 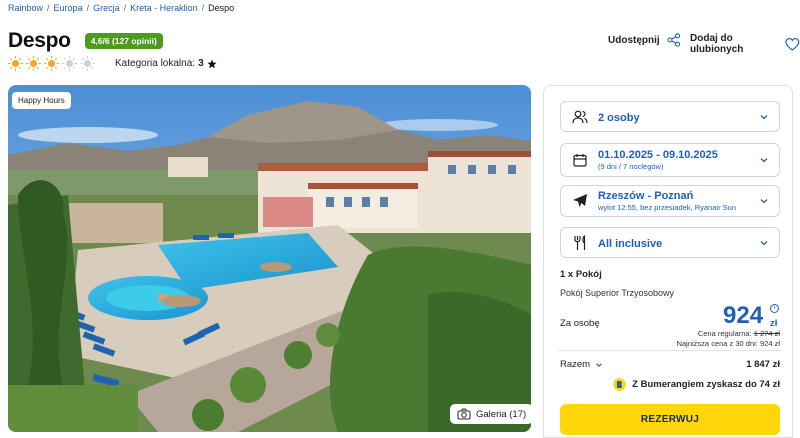 I want to click on dates-duration: (9 dni / 7 noclegów), so click(x=631, y=166).